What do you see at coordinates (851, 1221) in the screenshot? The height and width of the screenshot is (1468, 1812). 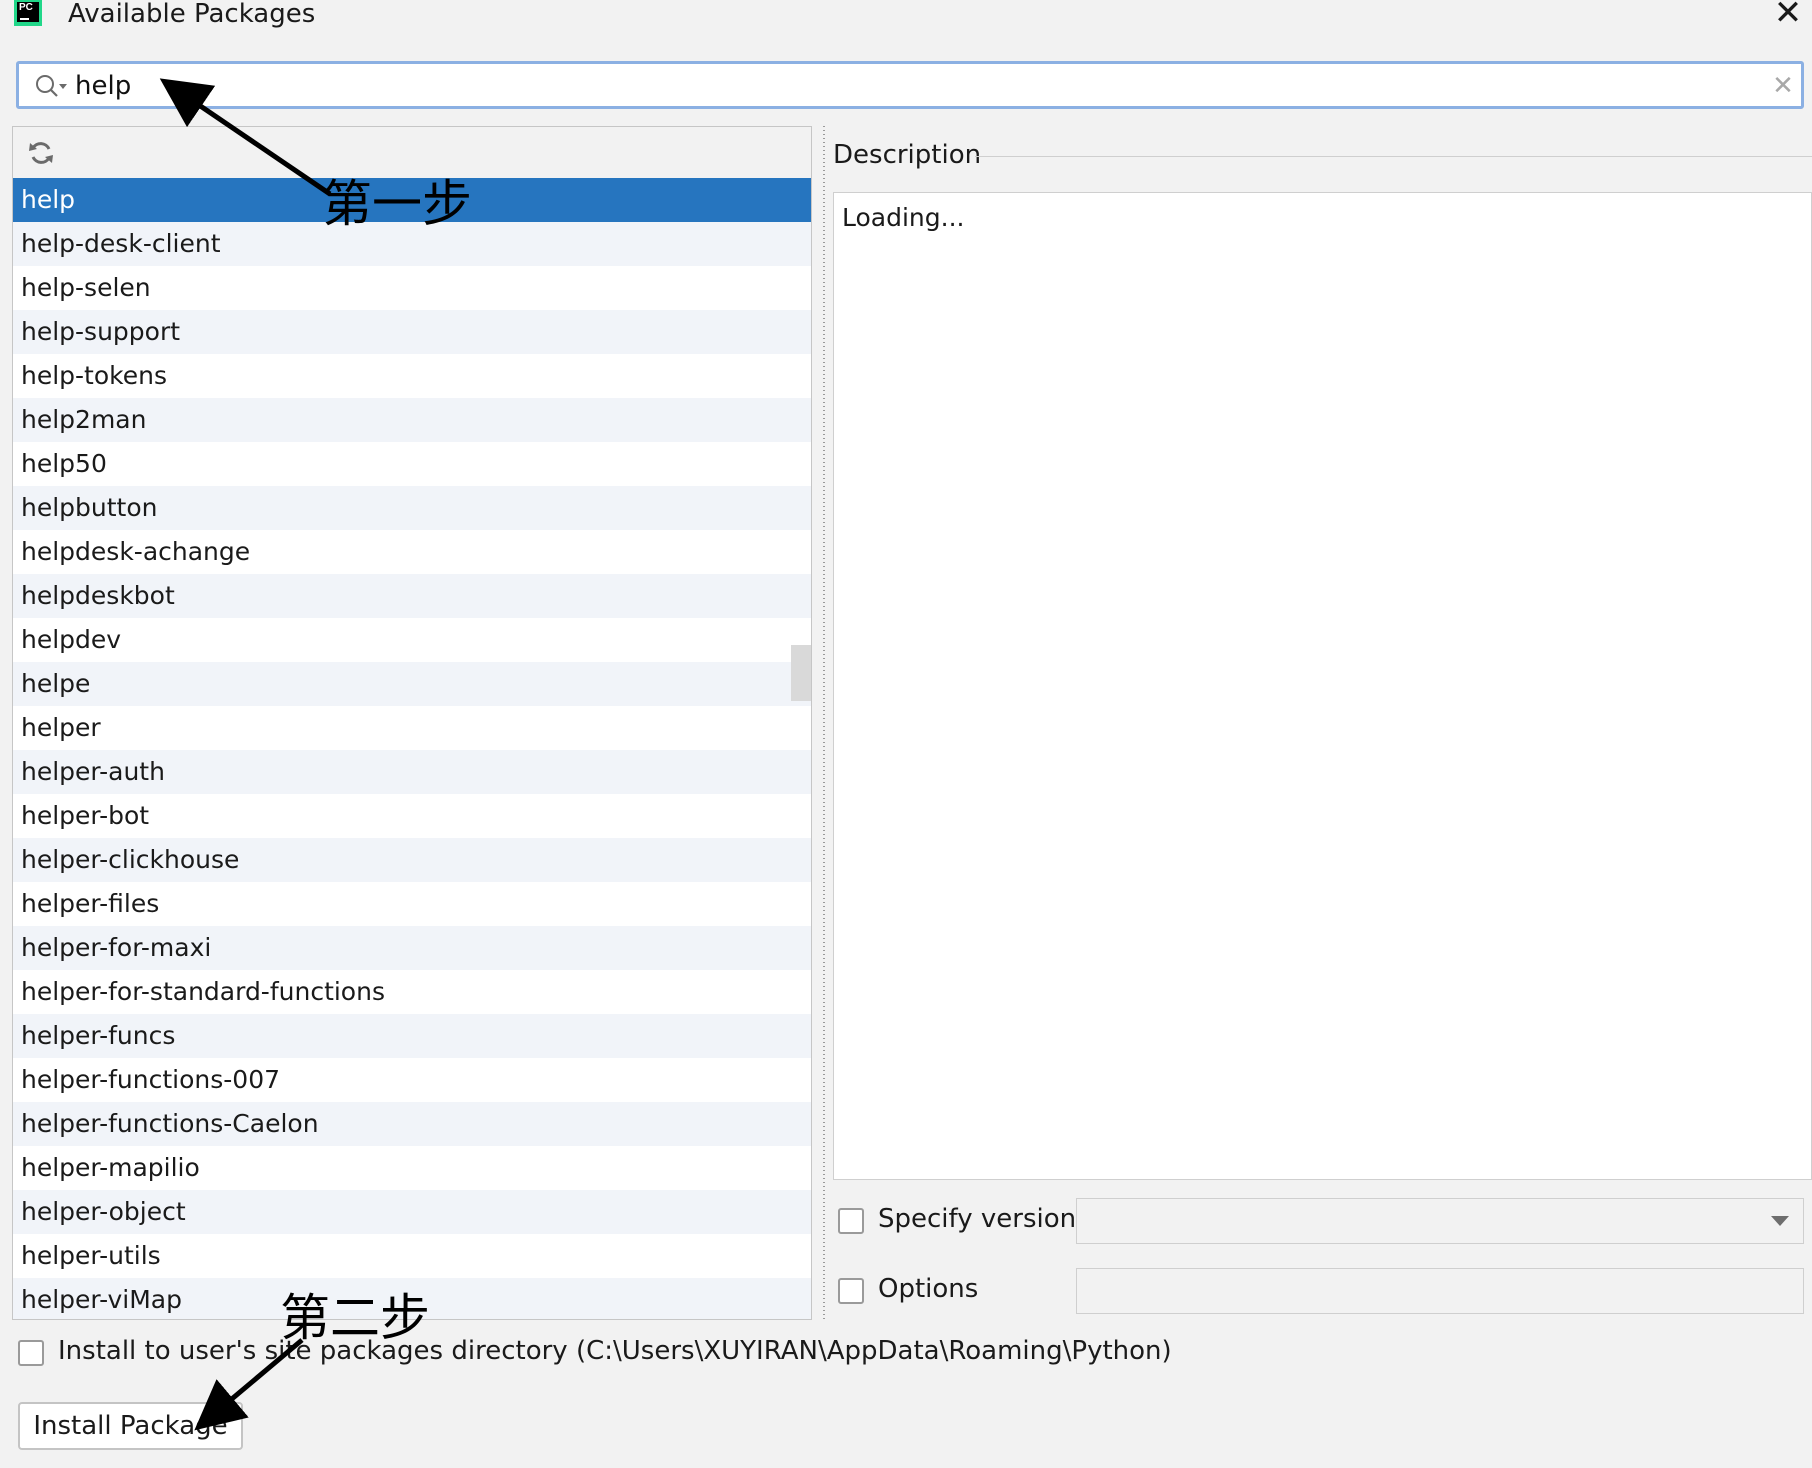 I see `specify-version-checkbox` at bounding box center [851, 1221].